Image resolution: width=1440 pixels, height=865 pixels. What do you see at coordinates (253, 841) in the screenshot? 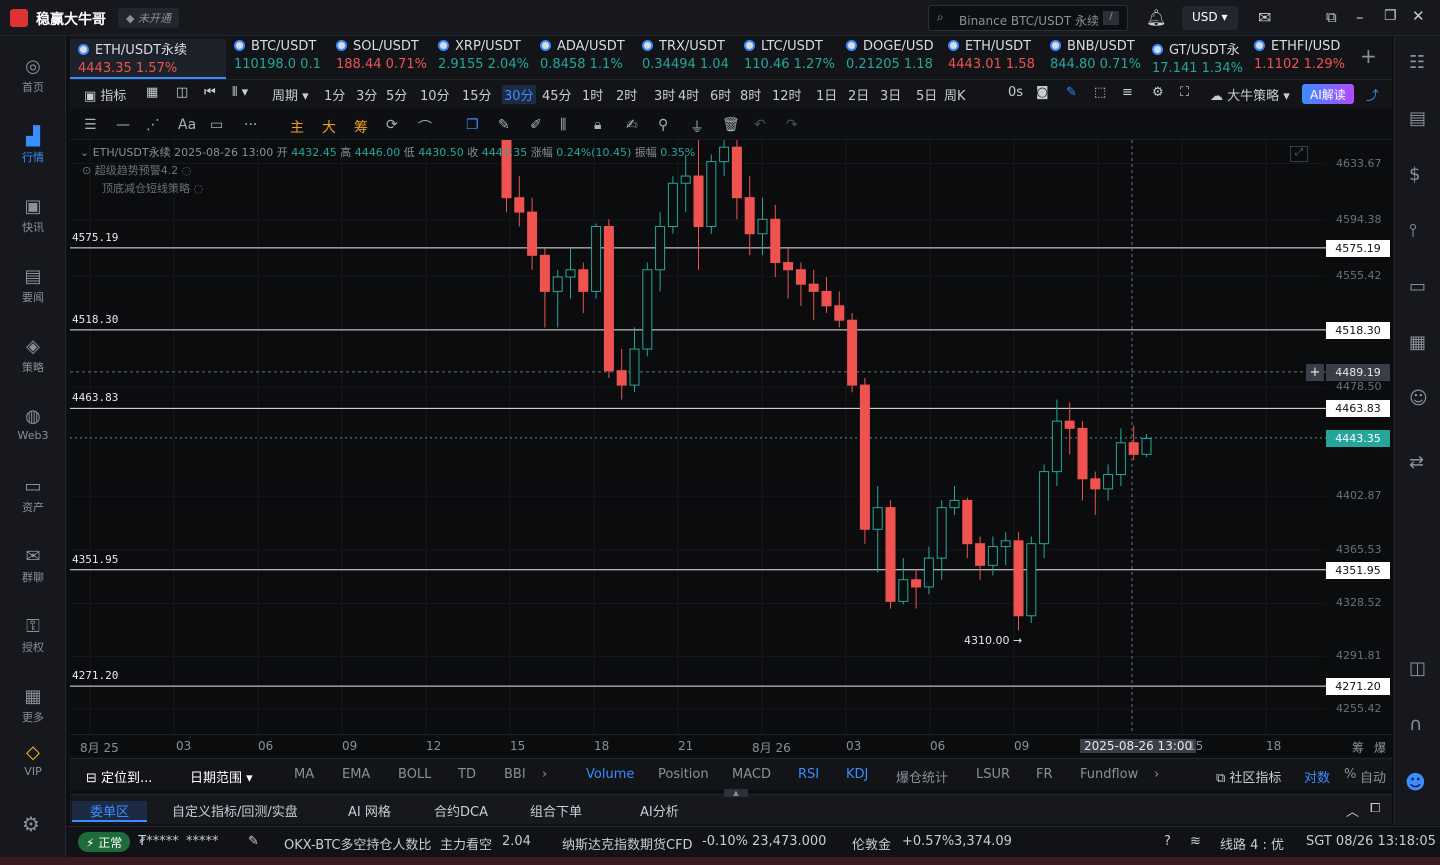
I see `edit-icon: ✎` at bounding box center [253, 841].